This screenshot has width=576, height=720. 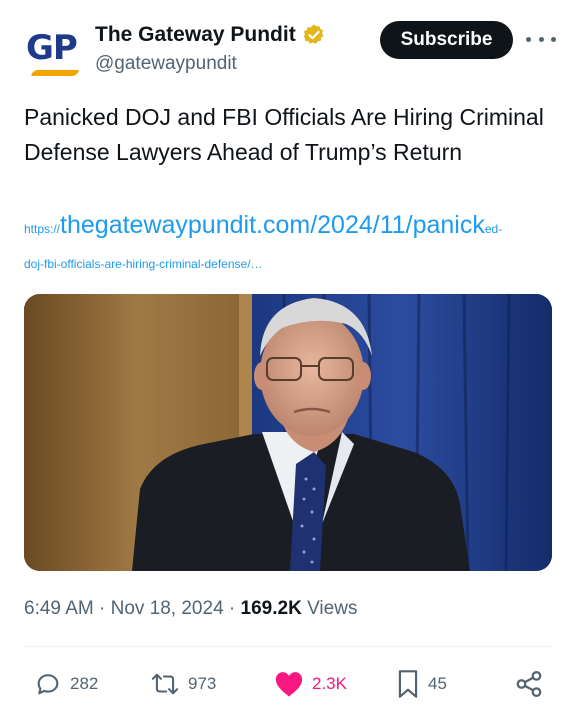 What do you see at coordinates (55, 73) in the screenshot?
I see `avatar-logo-swoosh` at bounding box center [55, 73].